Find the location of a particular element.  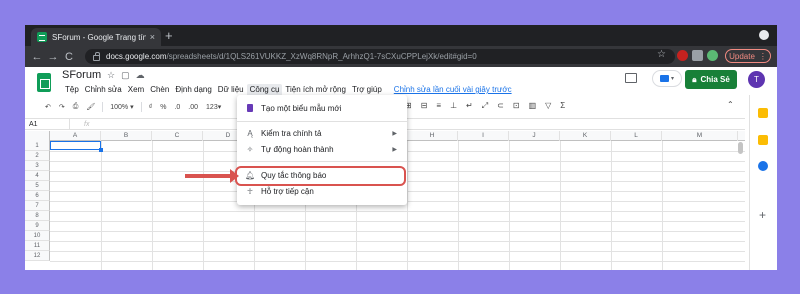

menu-item-spellcheck: Ą Kiểm tra chính tả ▶ is located at coordinates (322, 133).